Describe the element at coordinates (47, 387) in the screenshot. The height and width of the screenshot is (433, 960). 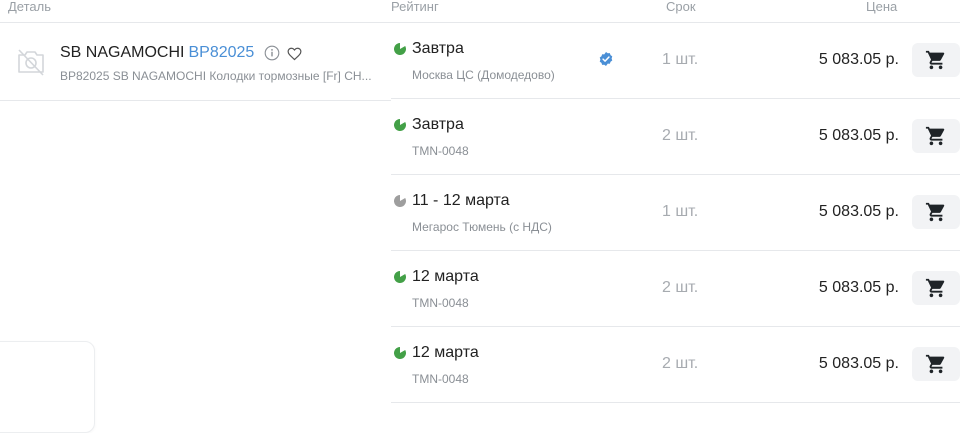
I see `side-panel` at that location.